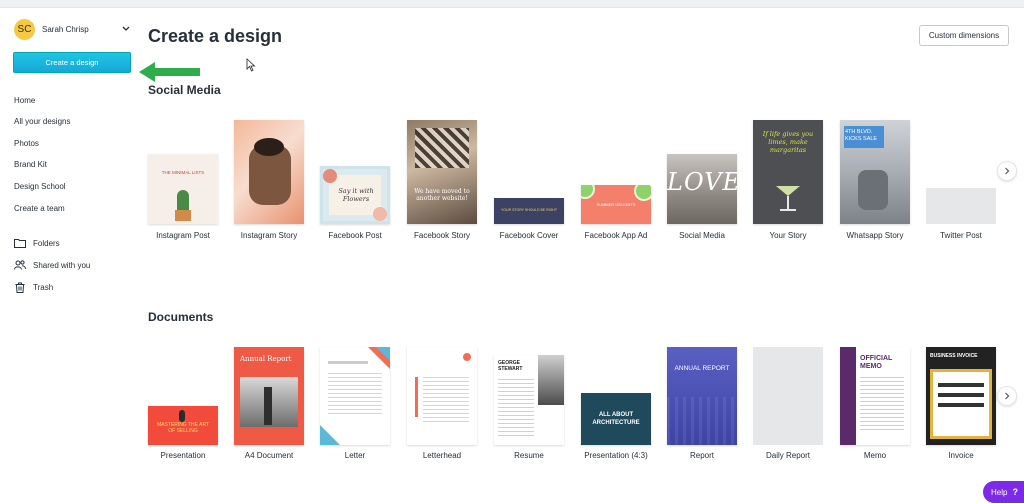  What do you see at coordinates (788, 396) in the screenshot?
I see `daily-report-thumb` at bounding box center [788, 396].